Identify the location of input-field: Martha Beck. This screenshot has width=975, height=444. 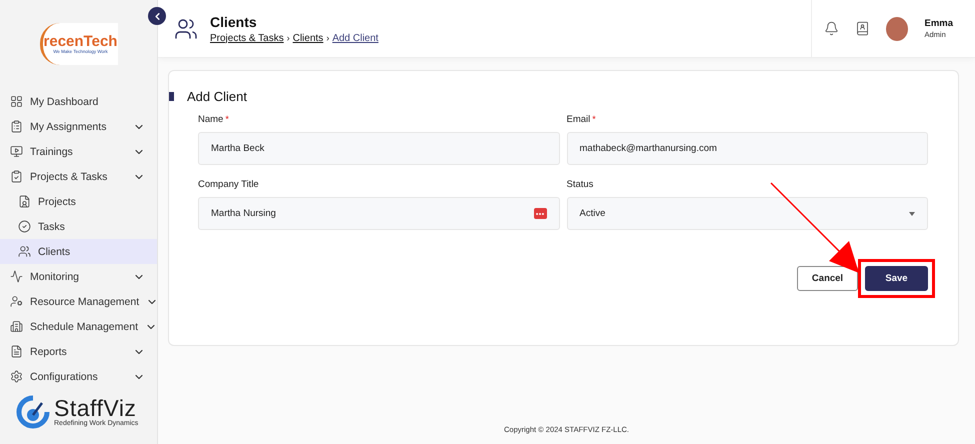
(379, 148).